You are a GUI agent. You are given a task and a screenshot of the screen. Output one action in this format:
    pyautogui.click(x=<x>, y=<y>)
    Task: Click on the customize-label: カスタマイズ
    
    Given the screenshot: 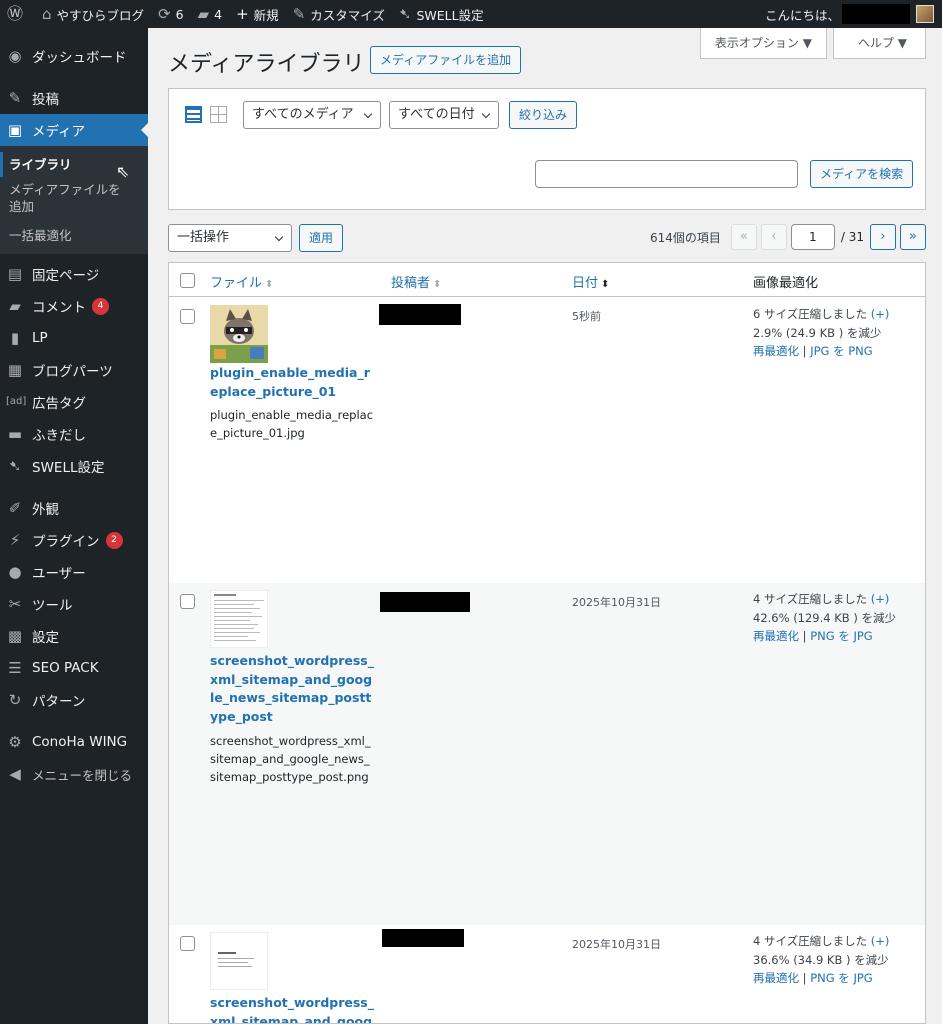 What is the action you would take?
    pyautogui.click(x=347, y=15)
    